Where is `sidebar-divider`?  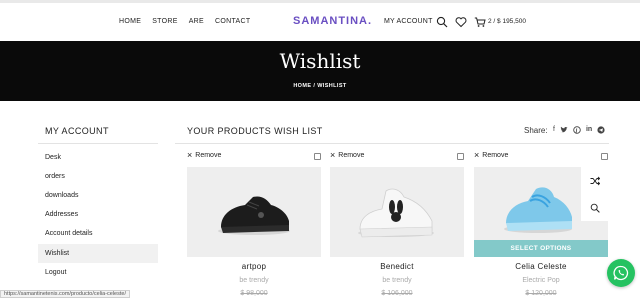 sidebar-divider is located at coordinates (98, 143).